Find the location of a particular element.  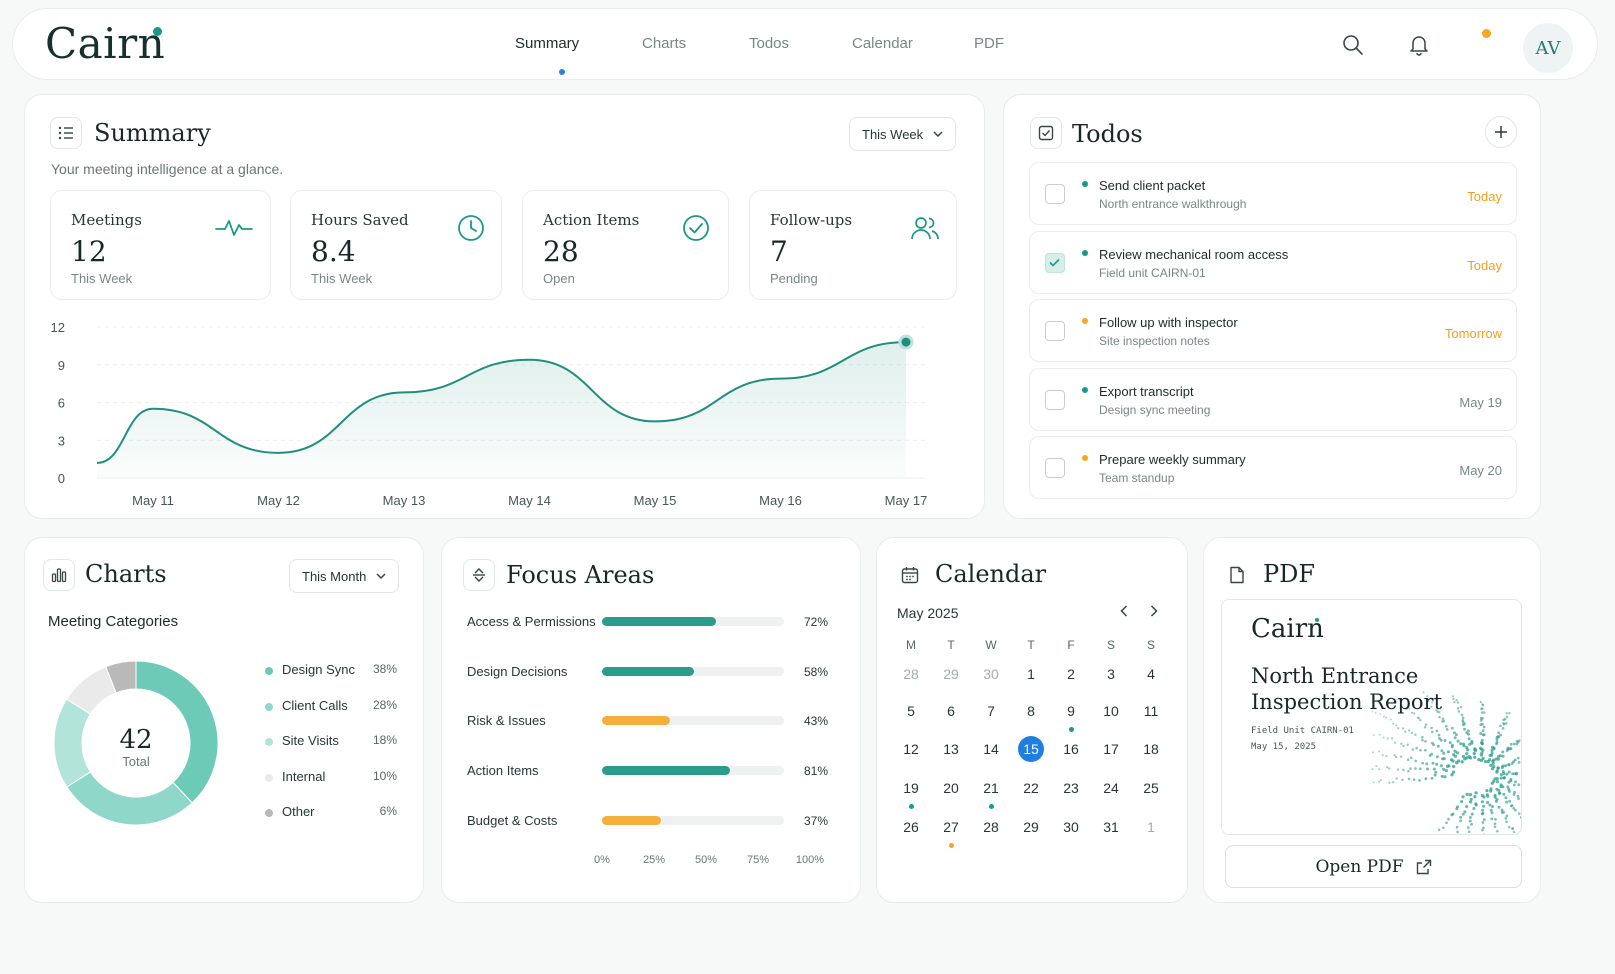

calendar-day: 17 is located at coordinates (1111, 749).